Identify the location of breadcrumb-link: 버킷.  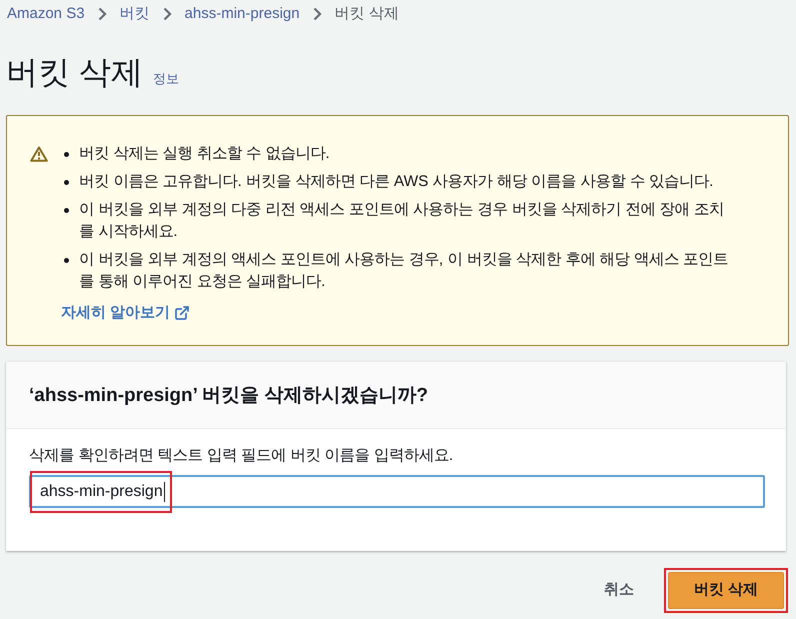
(135, 14).